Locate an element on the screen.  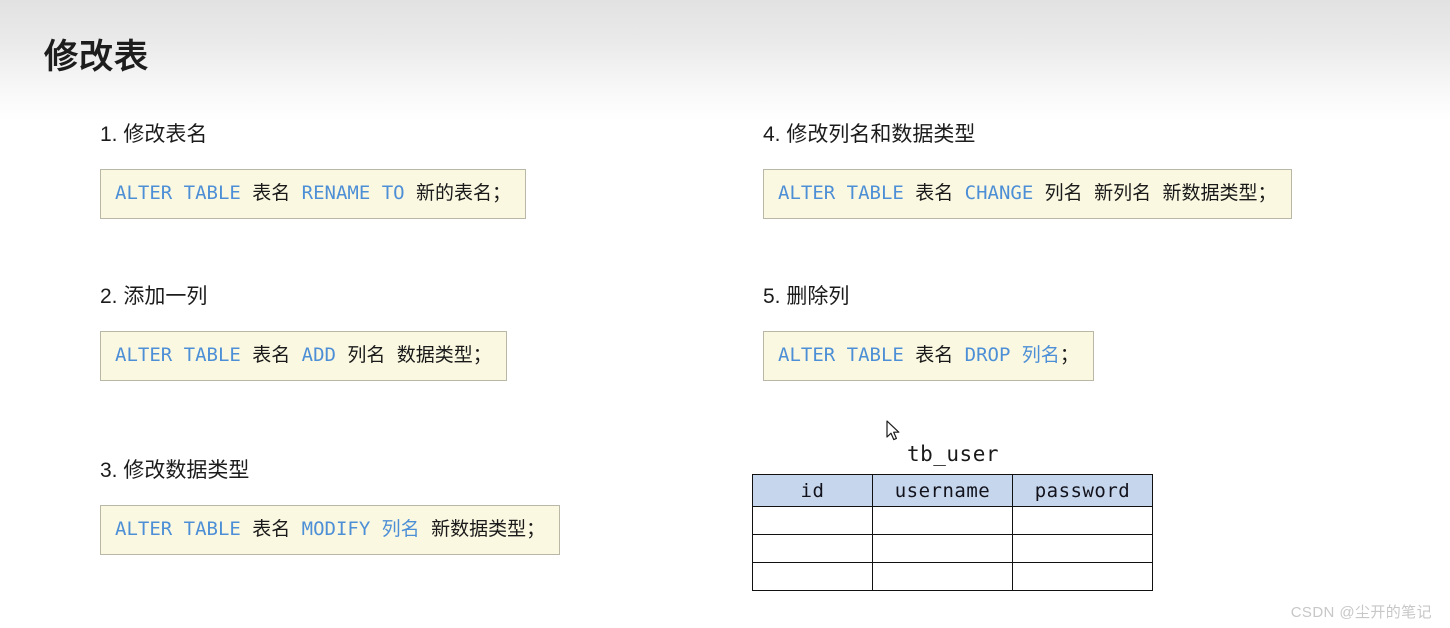
column-header-id: id is located at coordinates (812, 490).